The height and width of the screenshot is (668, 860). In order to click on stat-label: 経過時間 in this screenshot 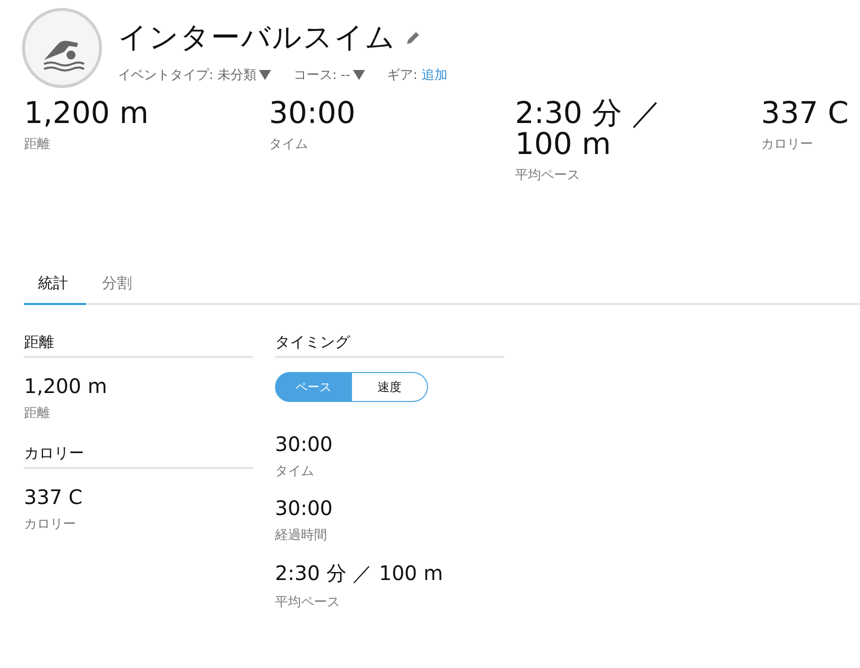, I will do `click(301, 535)`.